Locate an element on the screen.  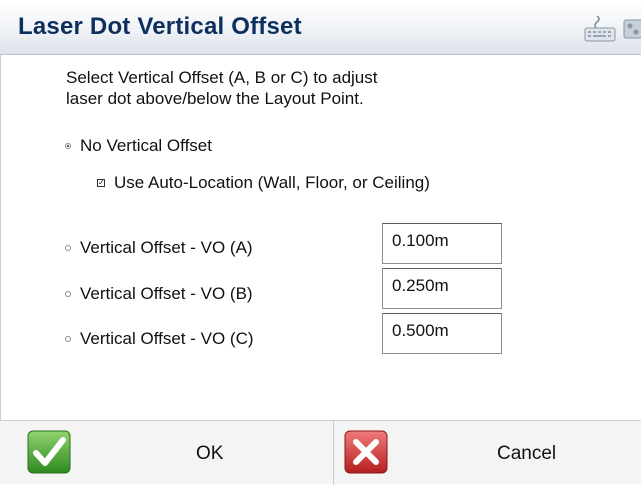
radio-vo-a is located at coordinates (68, 248).